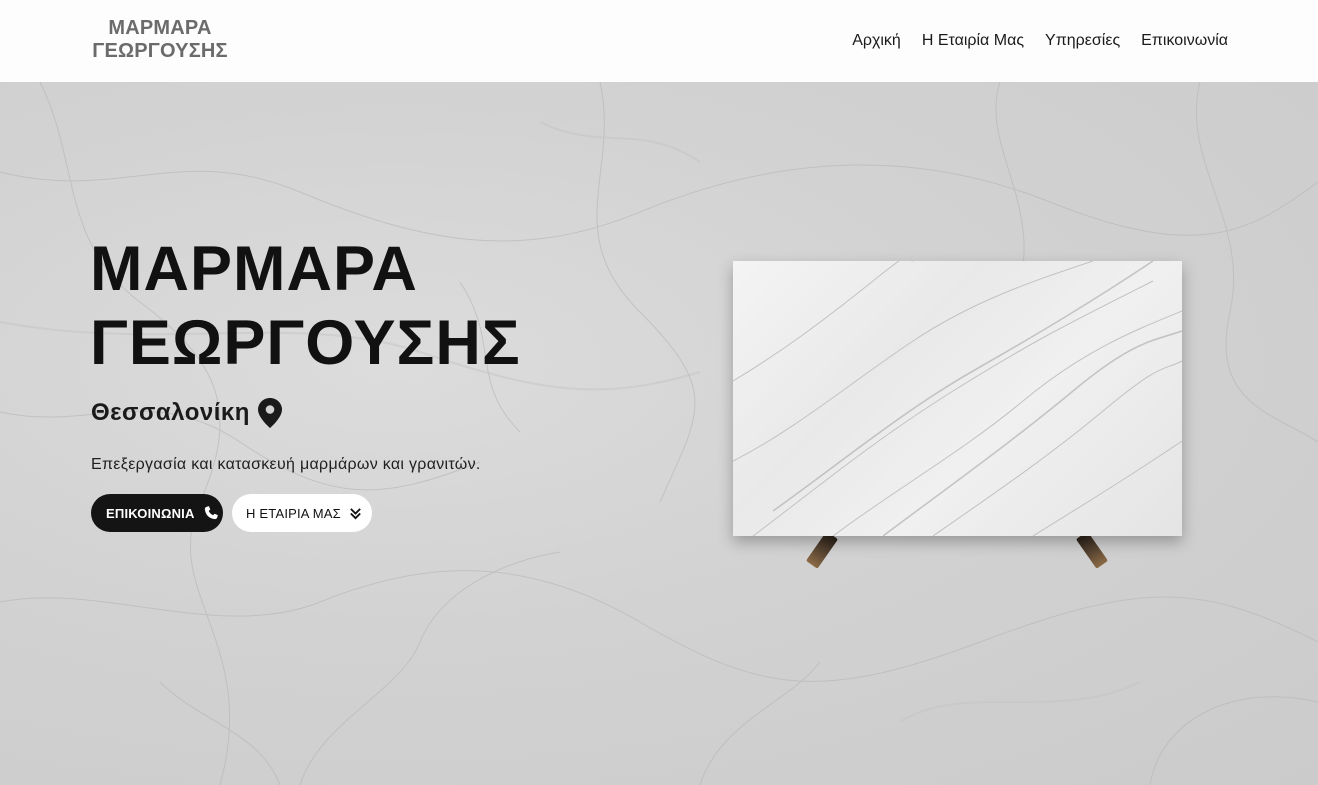  What do you see at coordinates (170, 412) in the screenshot?
I see `location-label: Θεσσαλονίκη` at bounding box center [170, 412].